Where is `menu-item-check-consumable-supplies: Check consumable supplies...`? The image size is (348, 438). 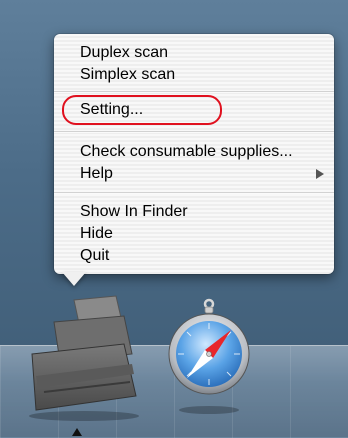
menu-item-check-consumable-supplies: Check consumable supplies... is located at coordinates (202, 152).